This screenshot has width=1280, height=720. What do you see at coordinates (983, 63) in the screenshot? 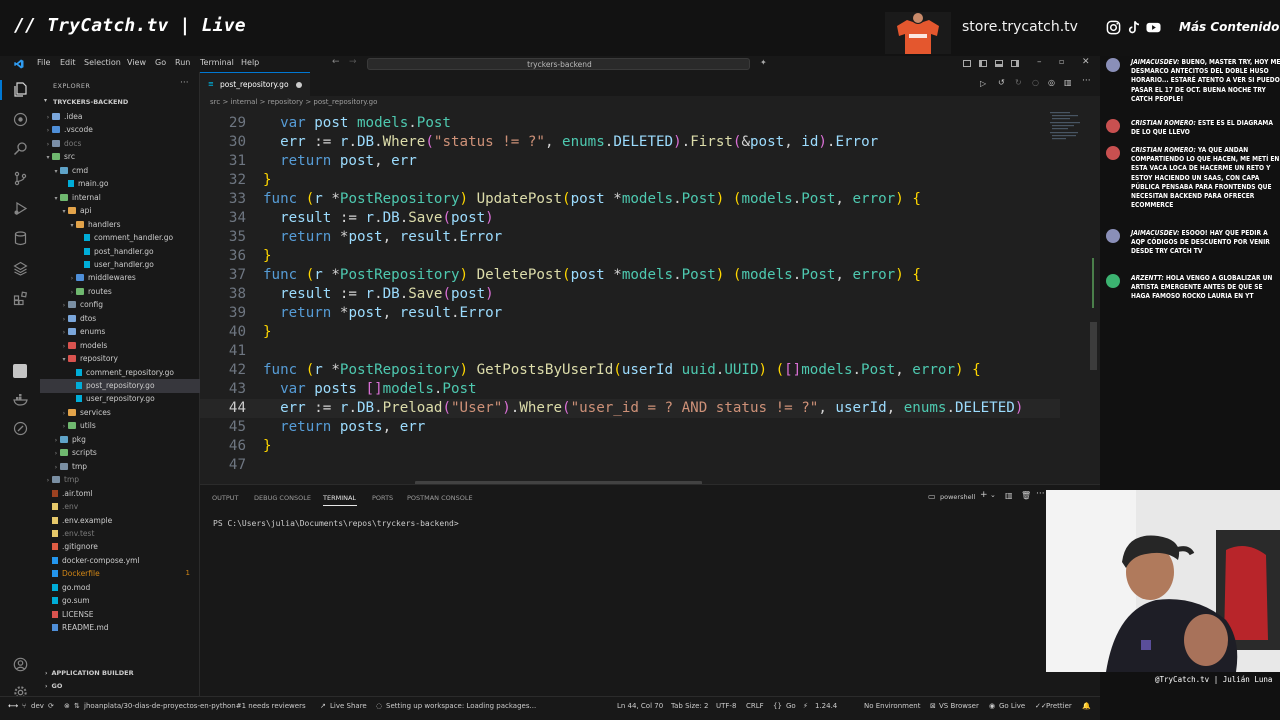
I see `toggle-sidebar-icon` at bounding box center [983, 63].